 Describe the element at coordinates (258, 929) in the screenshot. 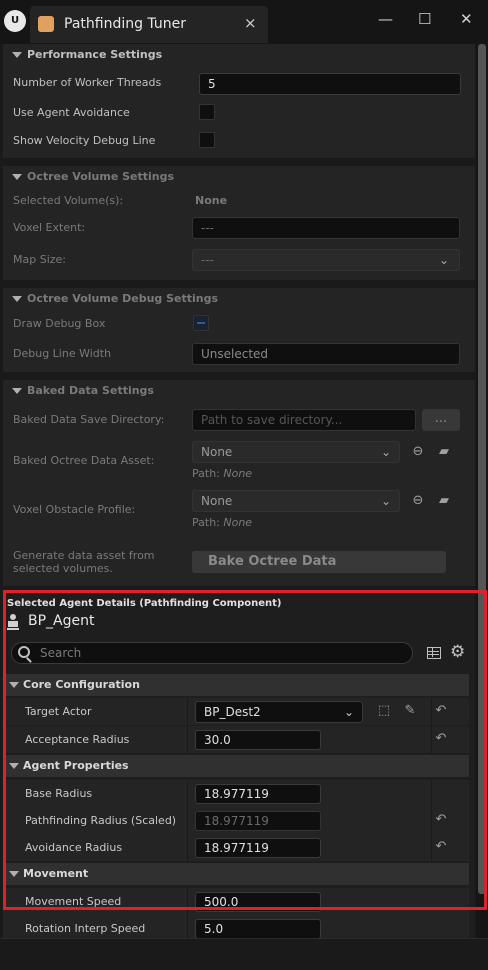

I see `rotation-speed-input: 5.0` at that location.